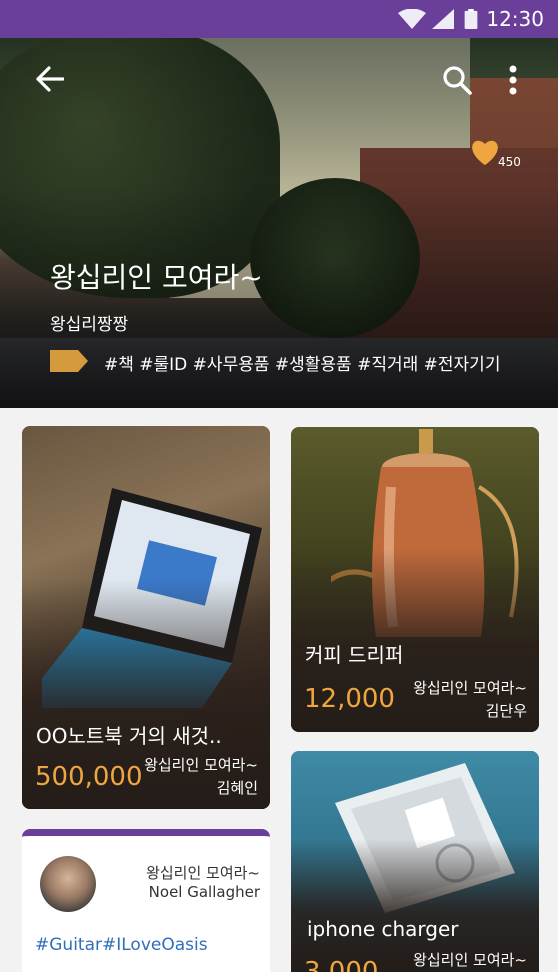 The height and width of the screenshot is (972, 558). Describe the element at coordinates (341, 964) in the screenshot. I see `item-price: 3,000` at that location.